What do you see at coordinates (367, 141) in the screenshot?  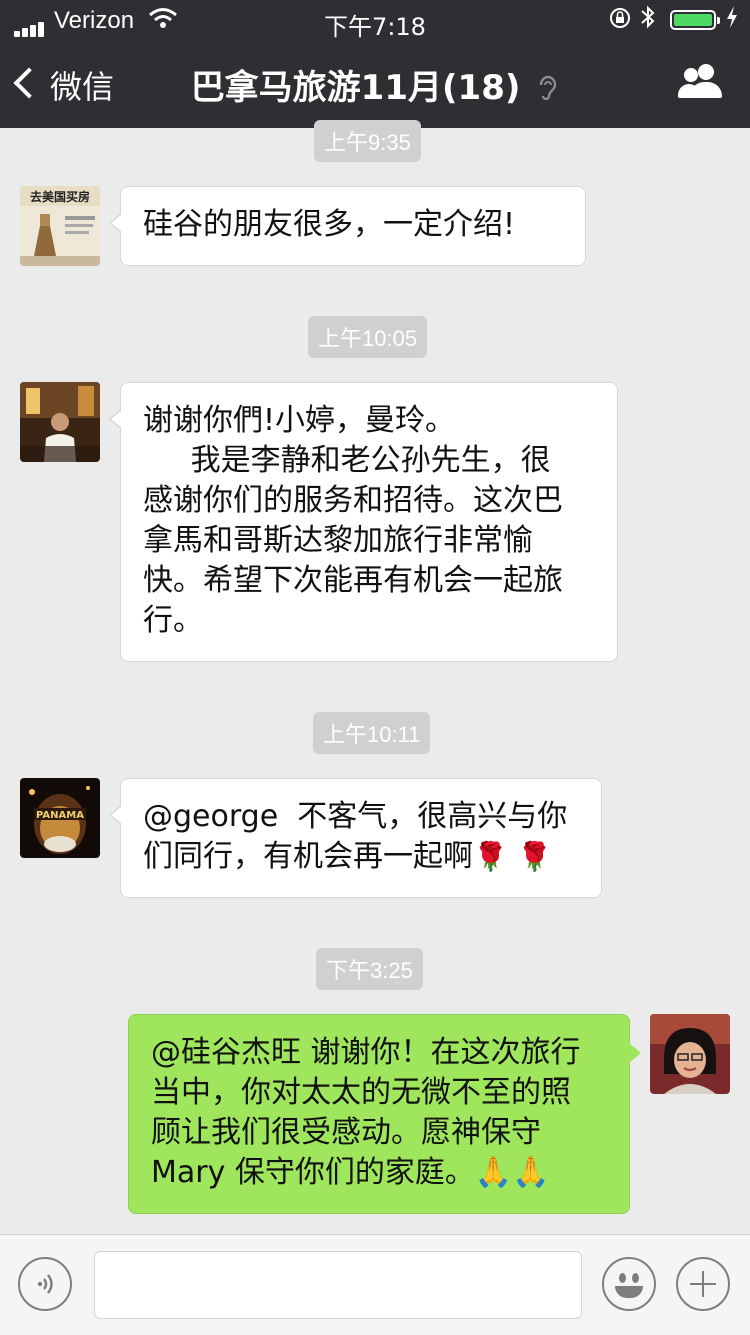 I see `timestamp: 上午9:35` at bounding box center [367, 141].